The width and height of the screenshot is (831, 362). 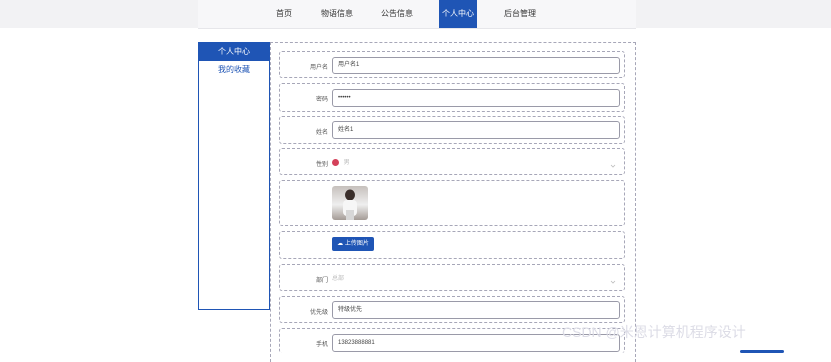 I want to click on form-row-password: 密码 ••••••, so click(x=452, y=97).